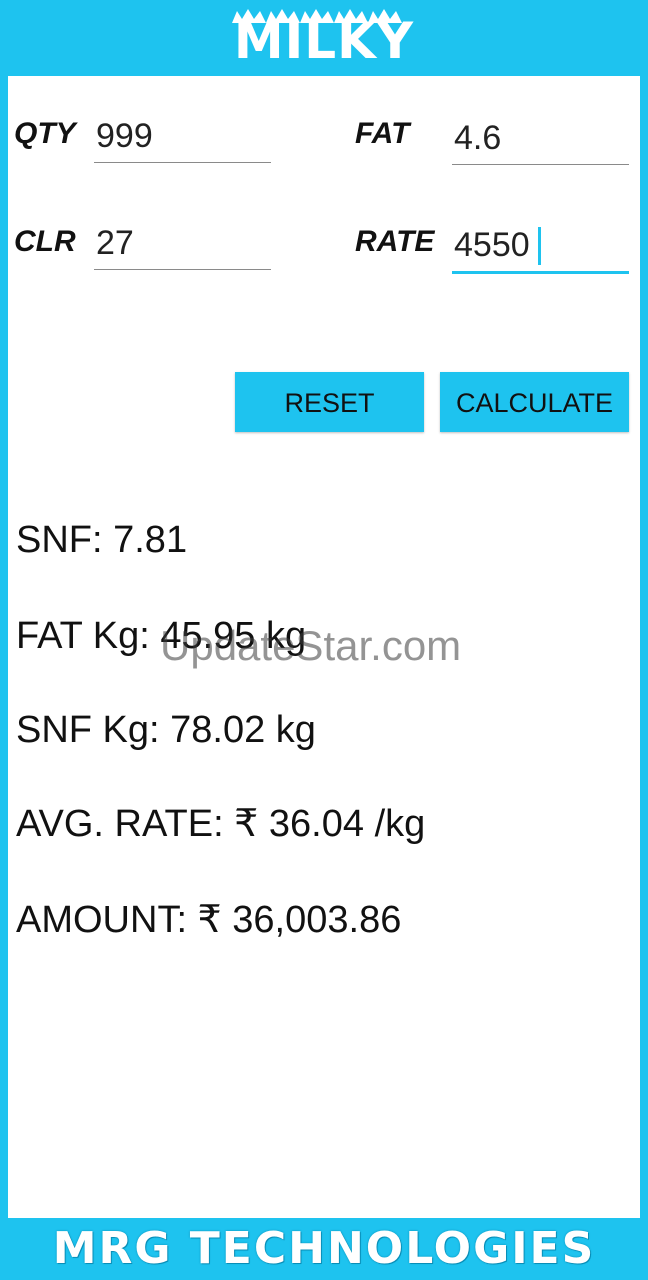 The image size is (648, 1280). What do you see at coordinates (395, 241) in the screenshot?
I see `rate-label: RATE` at bounding box center [395, 241].